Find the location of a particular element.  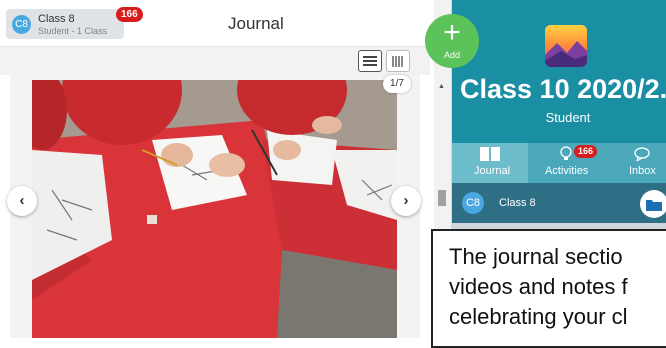

class-image-icon is located at coordinates (566, 46).